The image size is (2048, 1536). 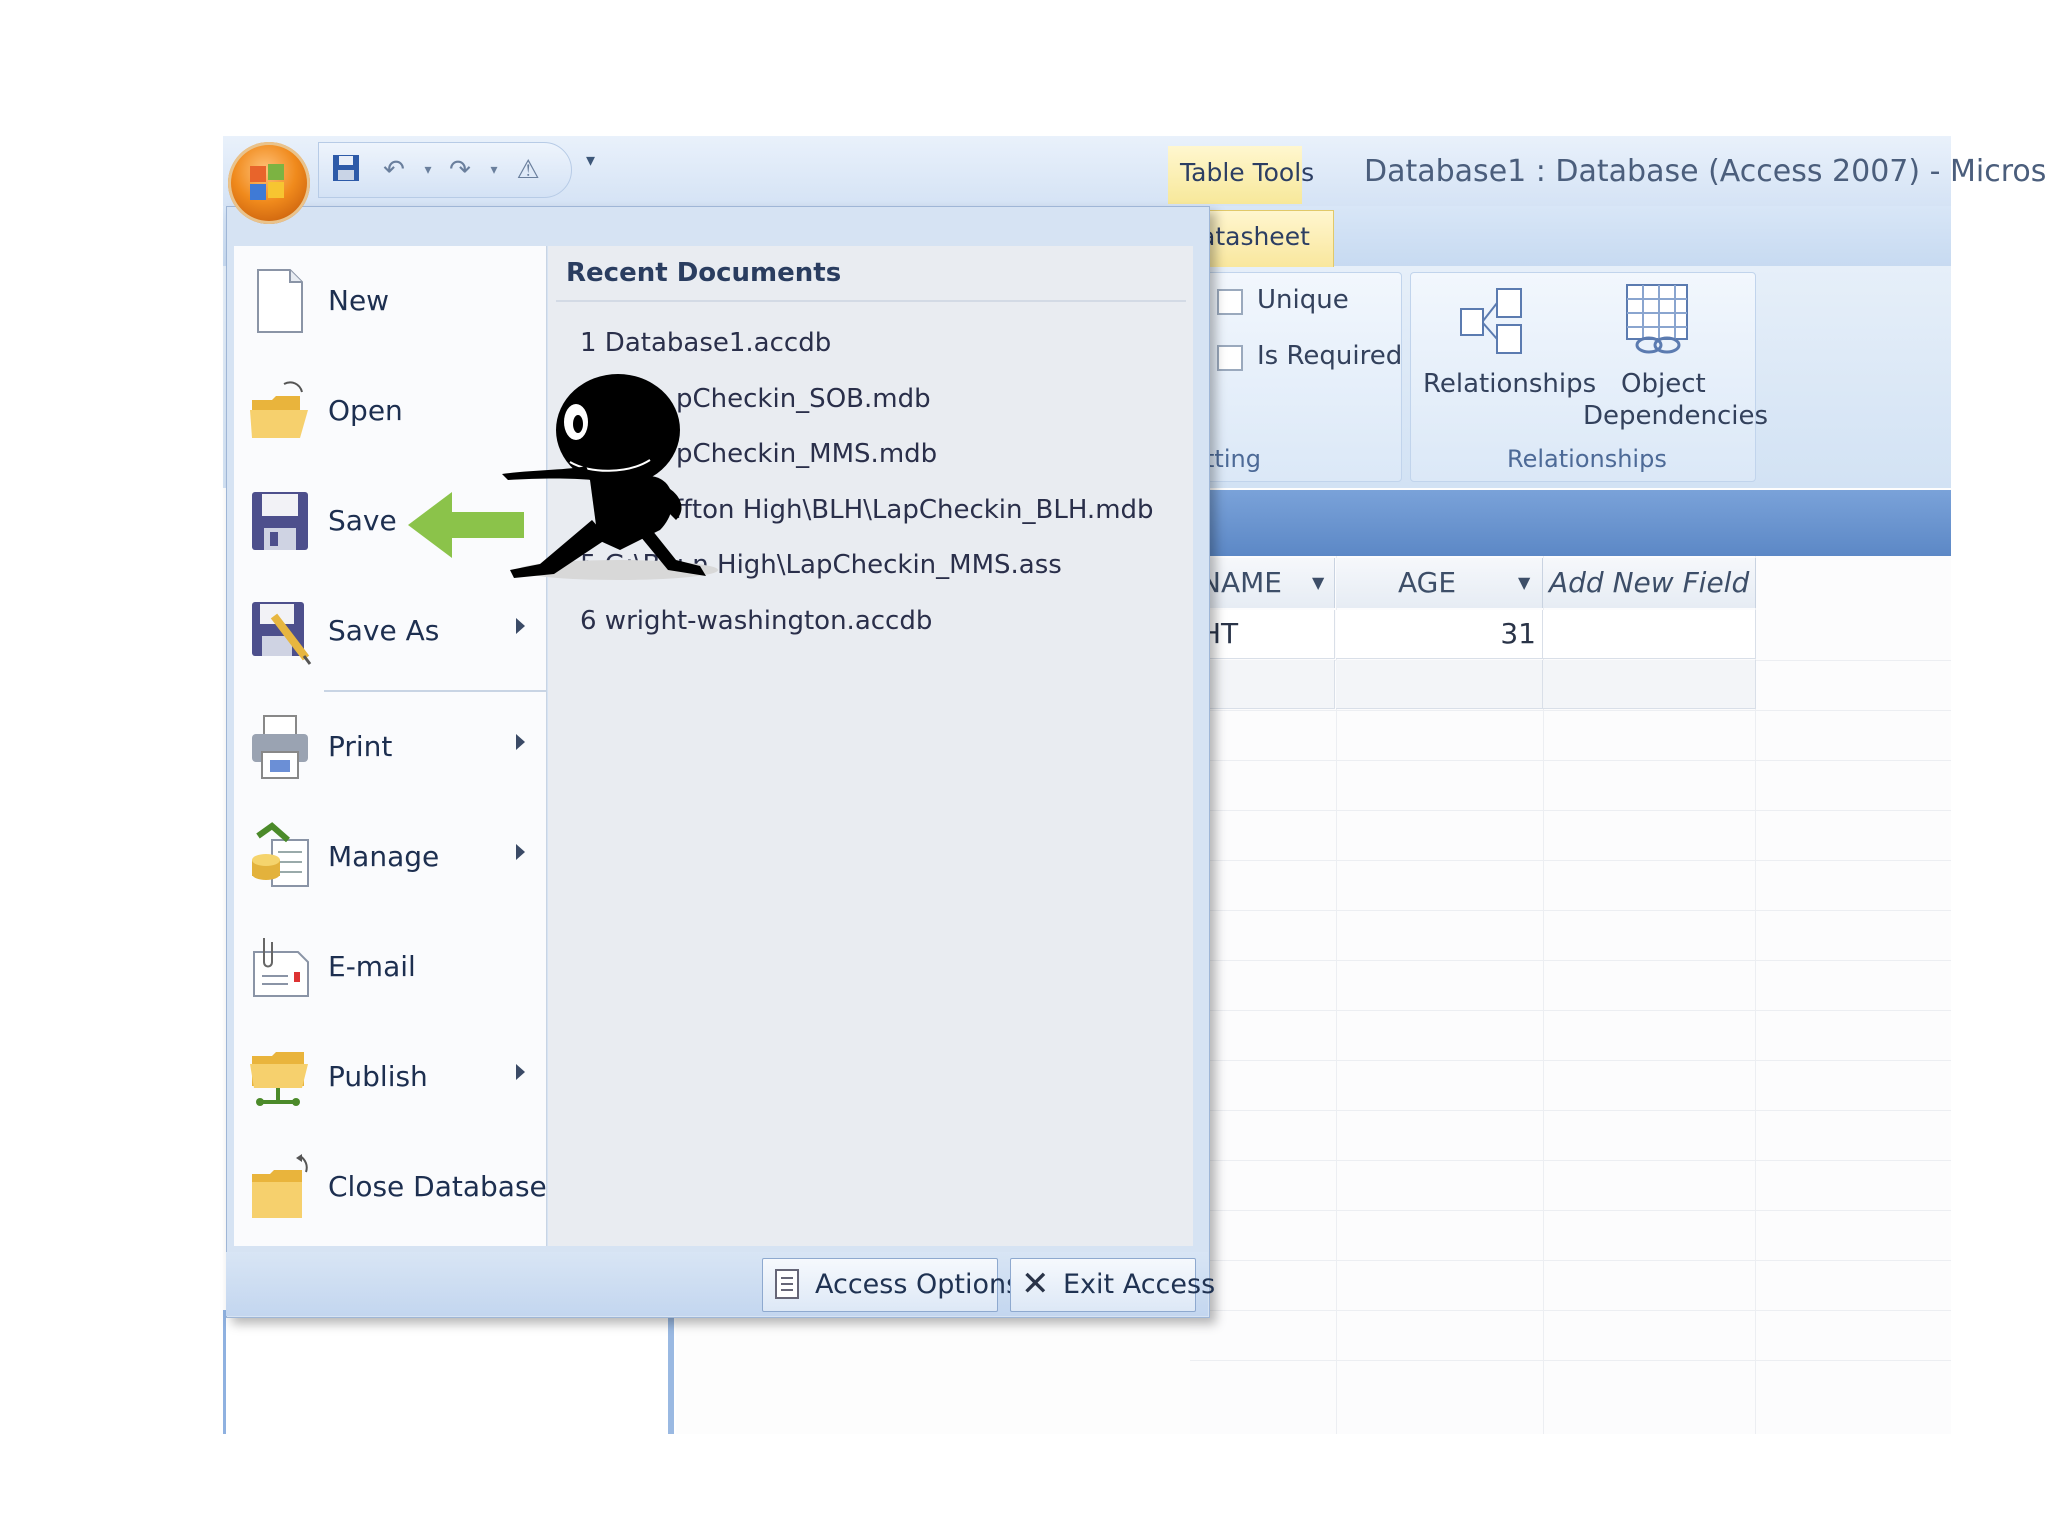 I want to click on exit-access-label: Exit Access, so click(x=1139, y=1284).